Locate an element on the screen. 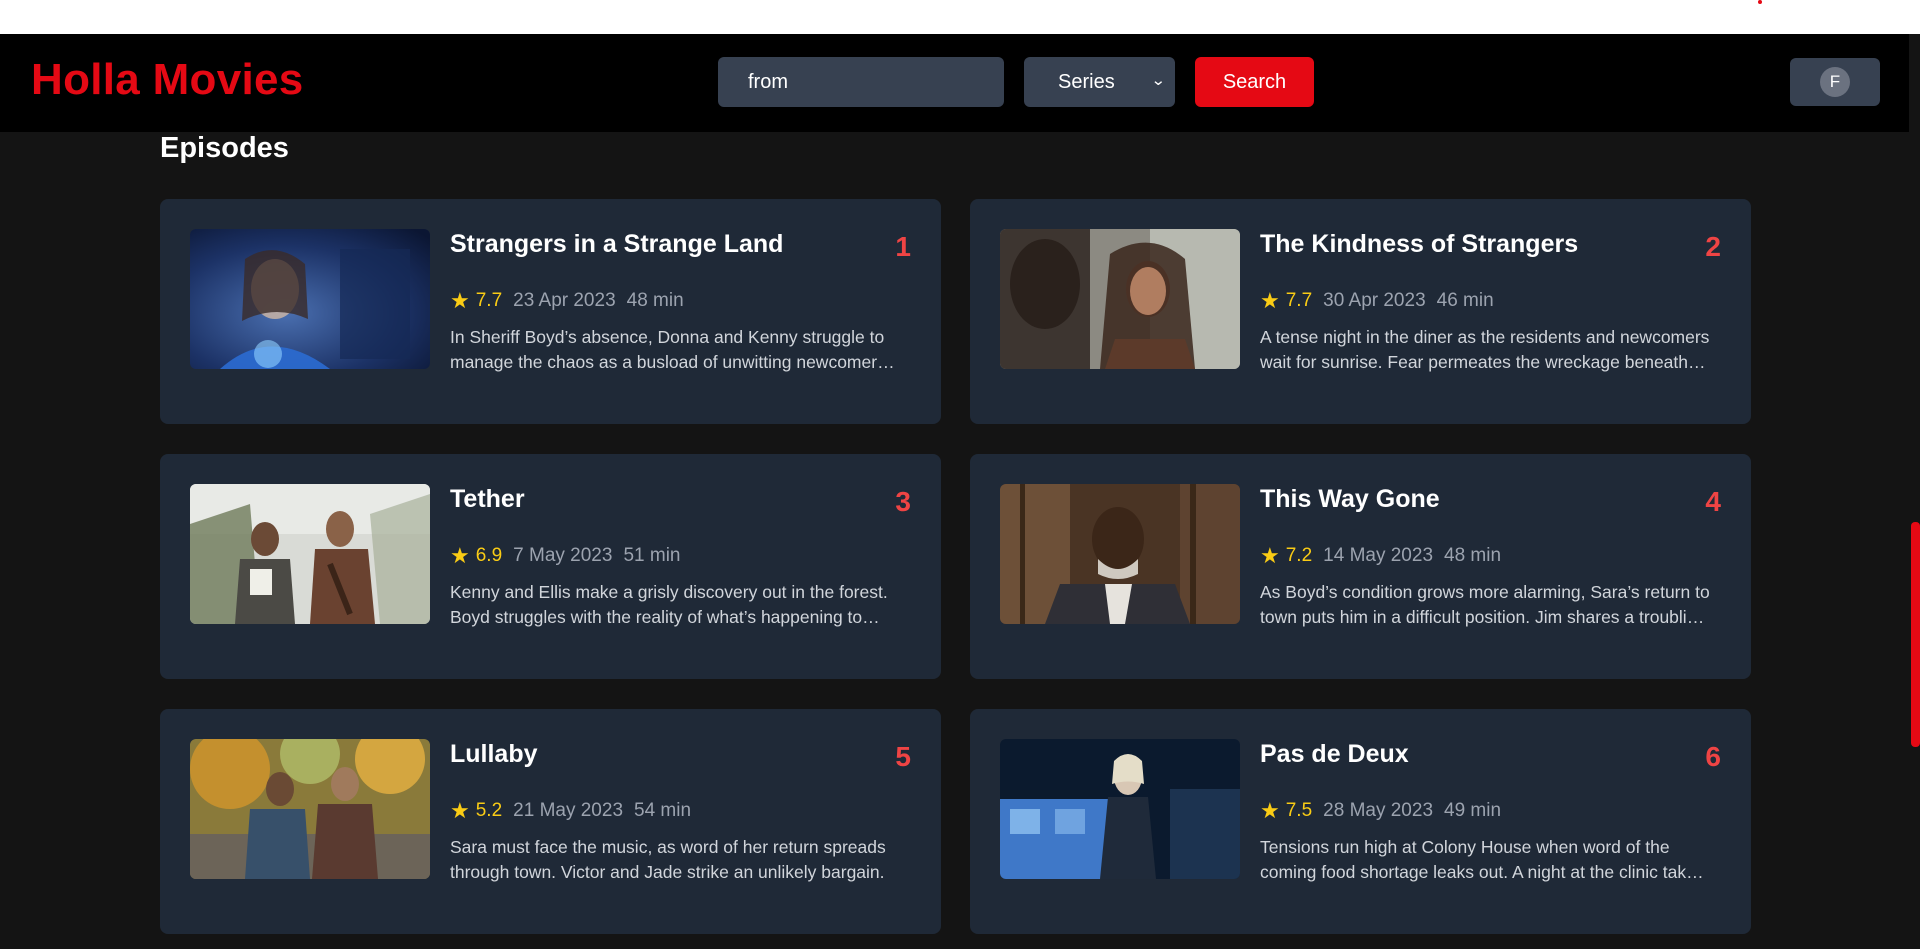 The width and height of the screenshot is (1920, 949). profile-button: F is located at coordinates (1835, 82).